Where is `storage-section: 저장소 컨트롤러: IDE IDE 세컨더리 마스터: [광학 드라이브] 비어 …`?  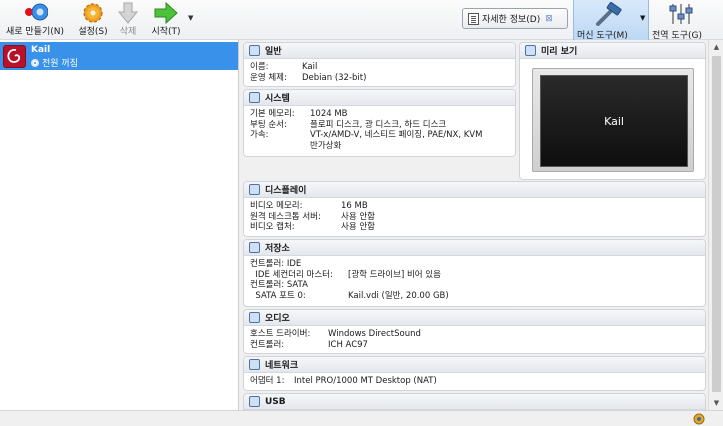 storage-section: 저장소 컨트롤러: IDE IDE 세컨더리 마스터: [광학 드라이브] 비어 … is located at coordinates (474, 273).